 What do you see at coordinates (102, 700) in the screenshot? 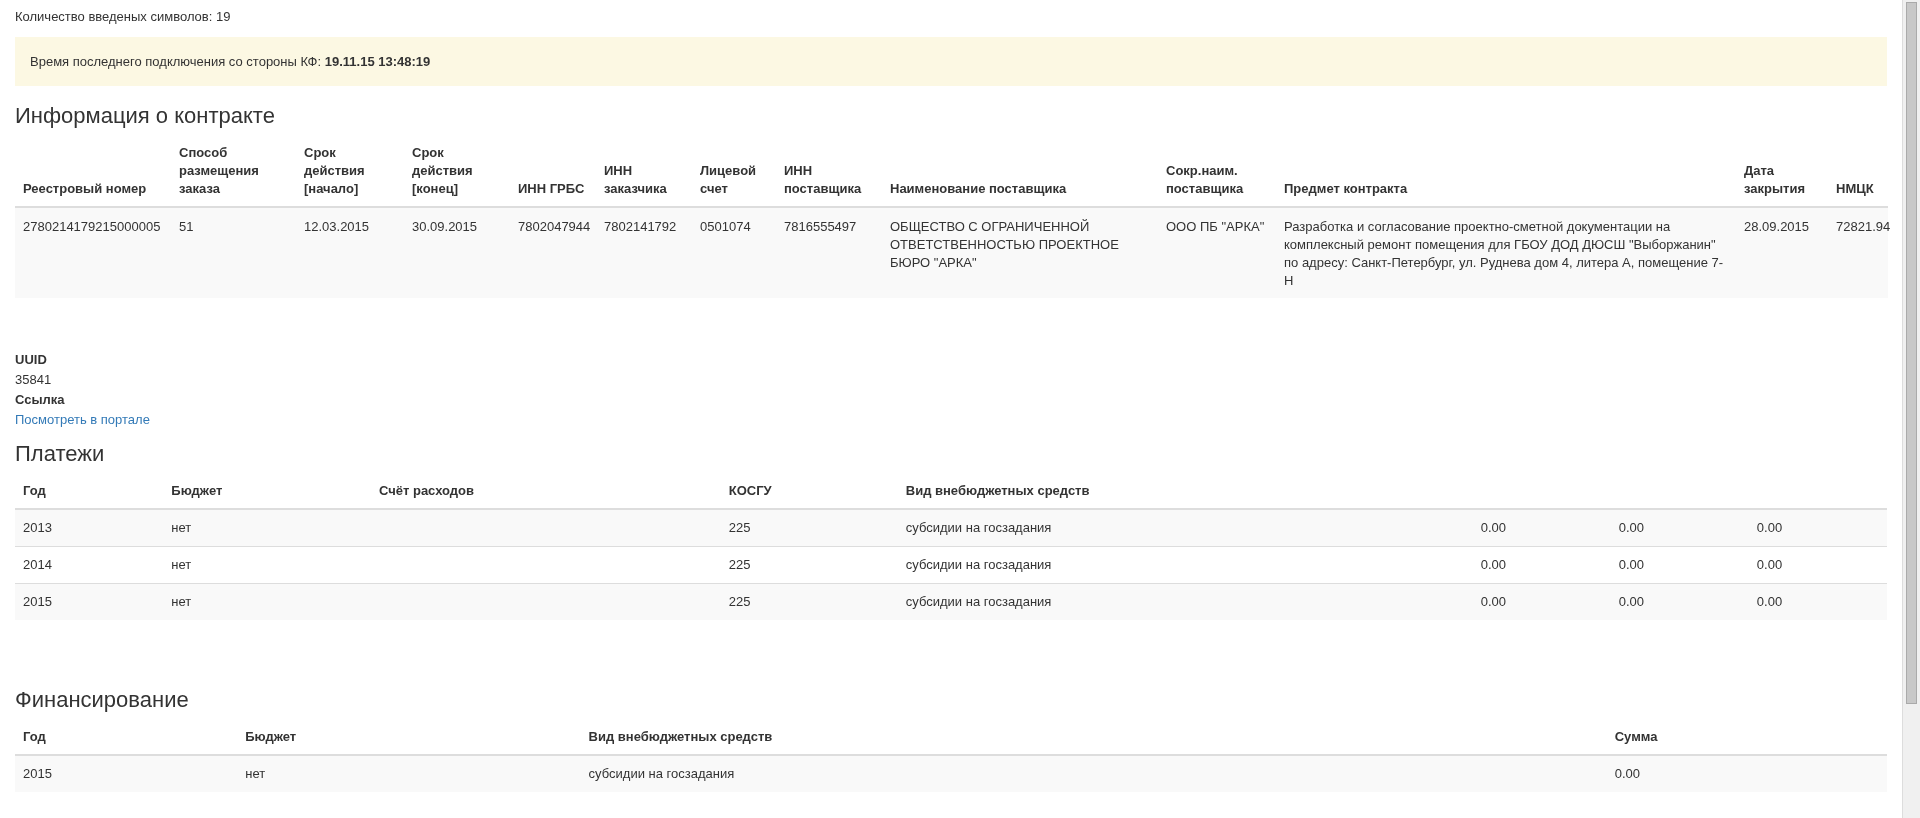
I see `section-title: Финансирование` at bounding box center [102, 700].